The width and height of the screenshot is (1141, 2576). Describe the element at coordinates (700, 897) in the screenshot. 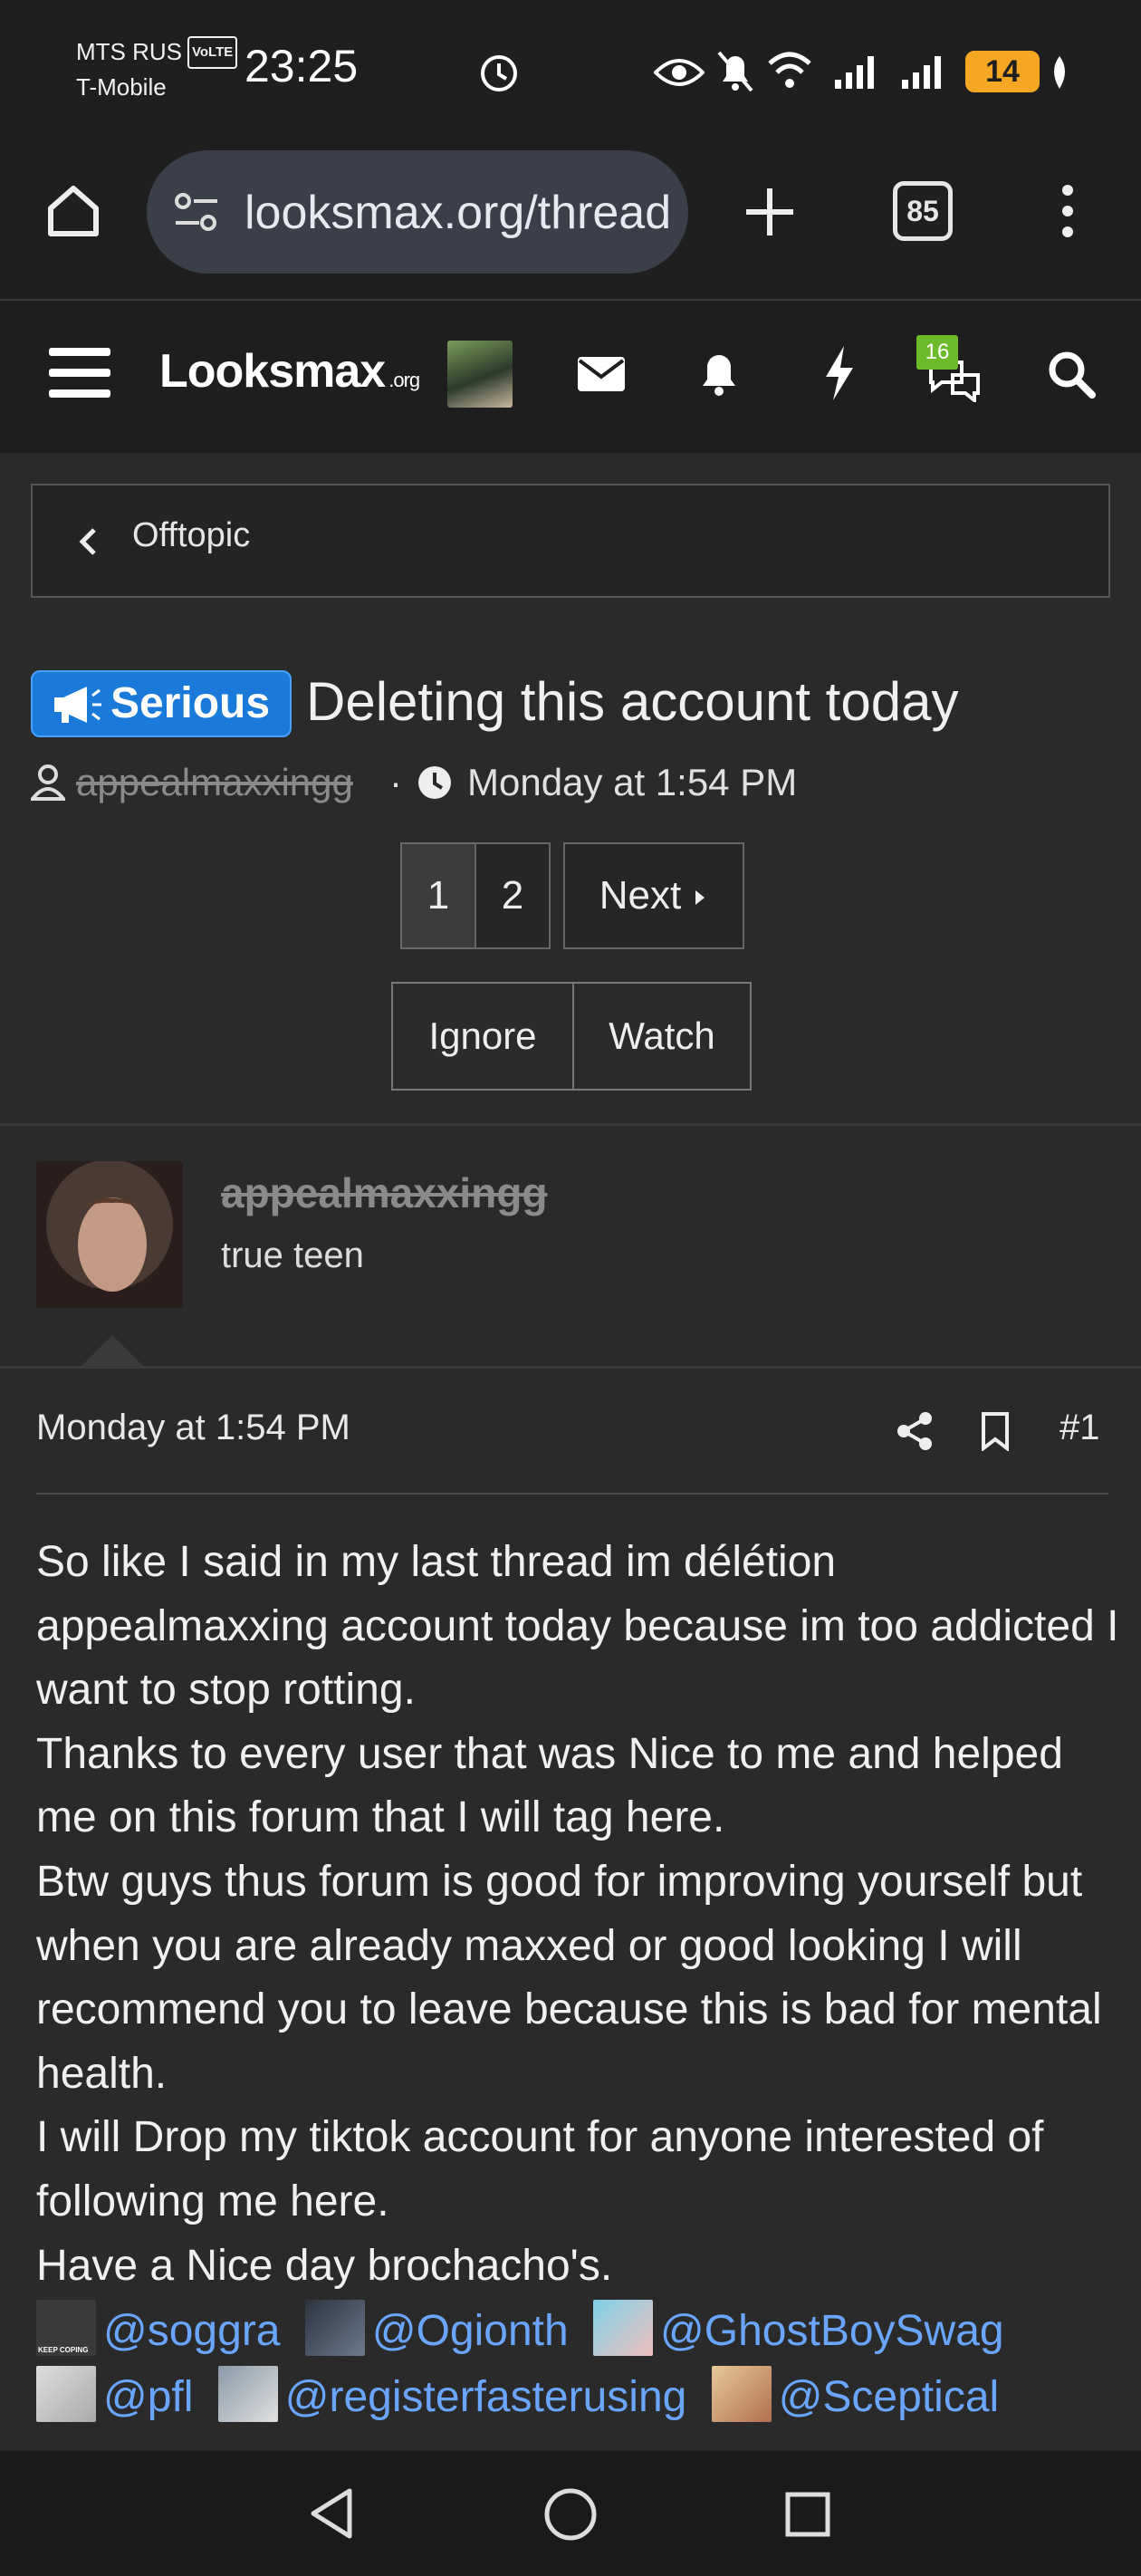

I see `caret-right-icon` at that location.